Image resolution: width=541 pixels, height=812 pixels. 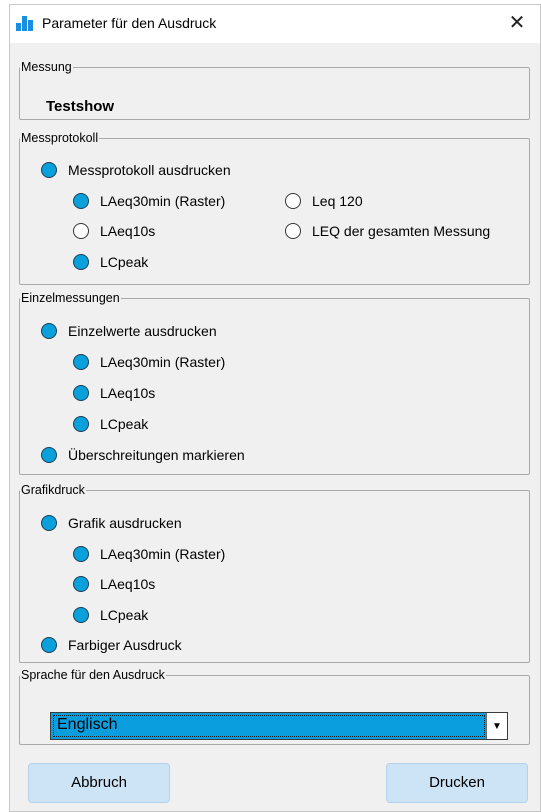 I want to click on radio-label: LEQ der gesamten Messung, so click(x=401, y=231).